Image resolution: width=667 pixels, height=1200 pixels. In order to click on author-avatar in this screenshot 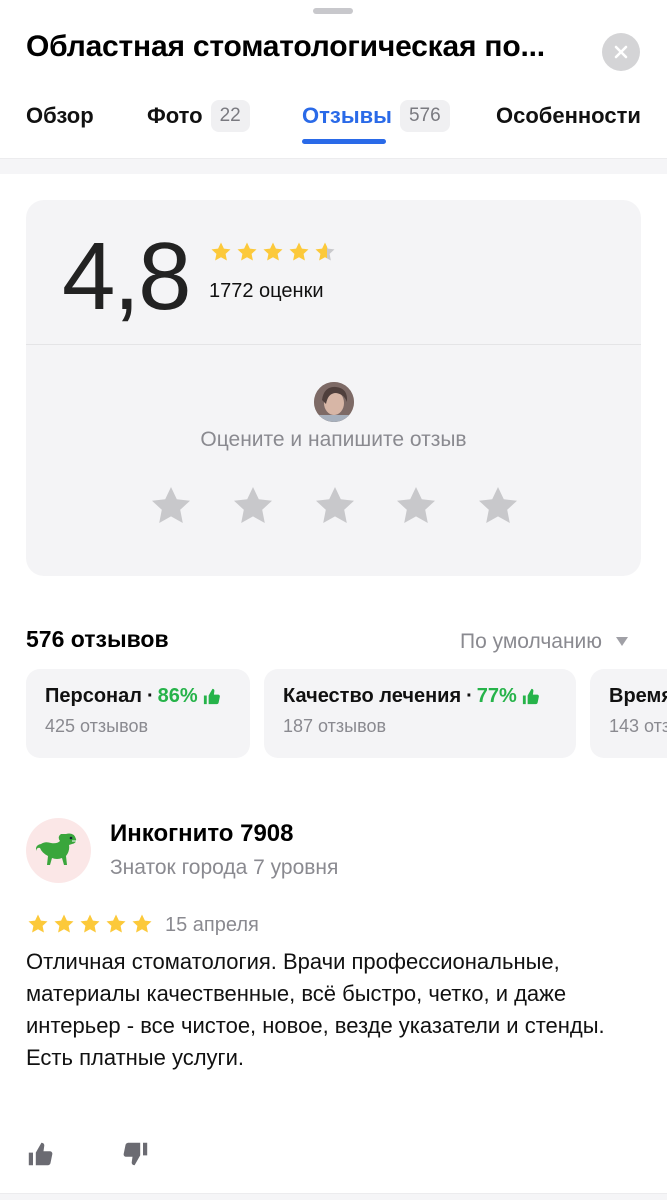, I will do `click(58, 850)`.